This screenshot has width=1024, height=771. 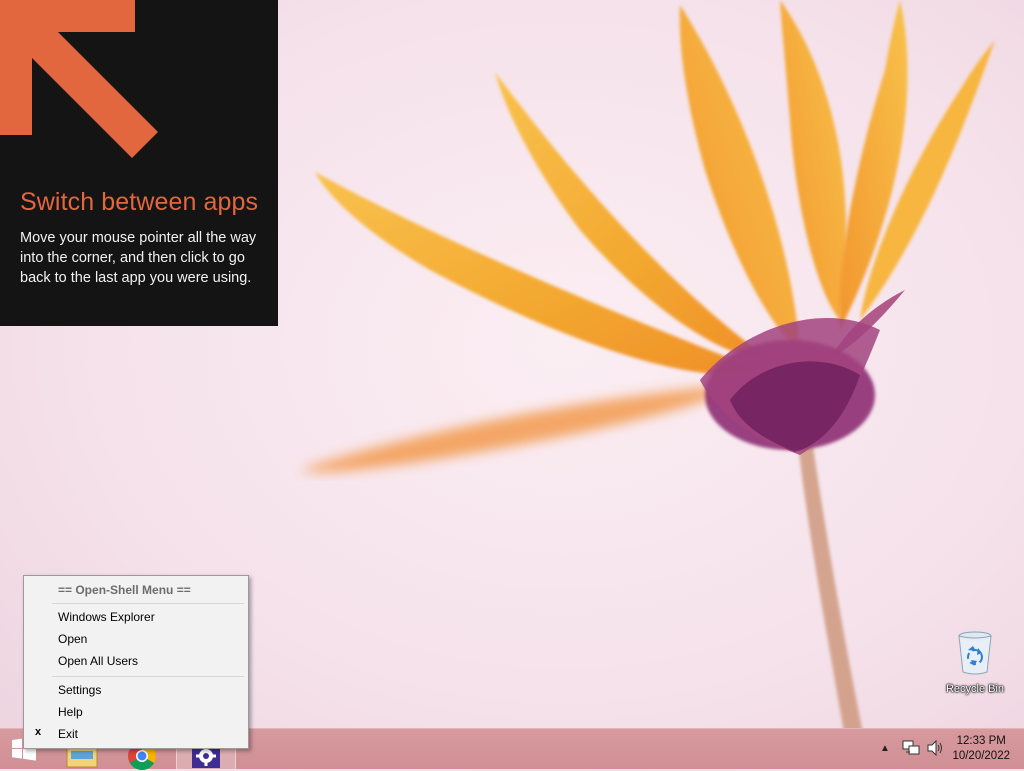 What do you see at coordinates (124, 590) in the screenshot?
I see `menu-header: == Open-Shell Menu ==` at bounding box center [124, 590].